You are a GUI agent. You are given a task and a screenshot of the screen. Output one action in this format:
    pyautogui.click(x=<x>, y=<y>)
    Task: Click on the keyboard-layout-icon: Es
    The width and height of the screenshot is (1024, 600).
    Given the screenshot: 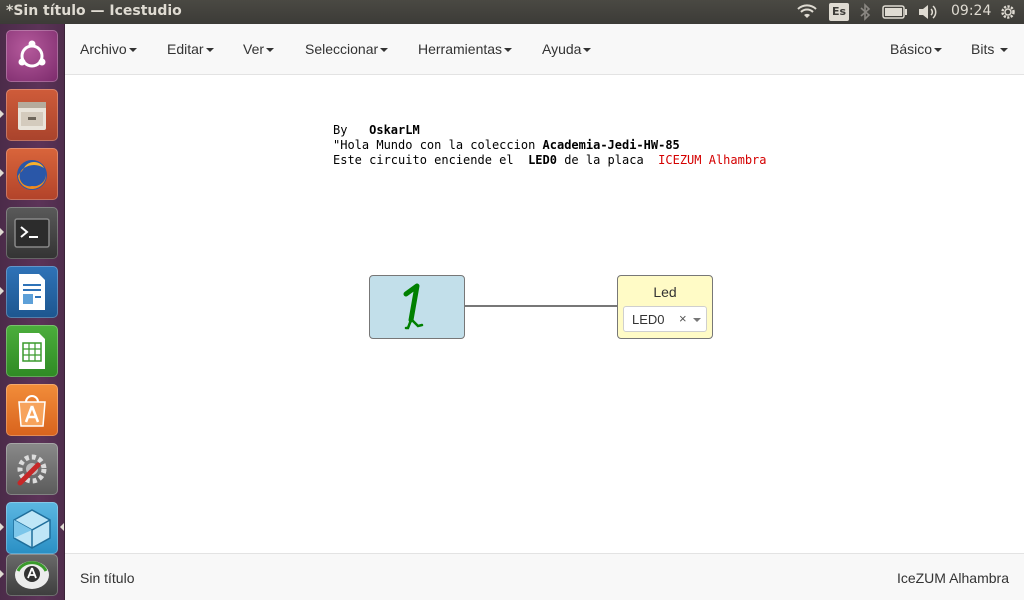 What is the action you would take?
    pyautogui.click(x=839, y=12)
    